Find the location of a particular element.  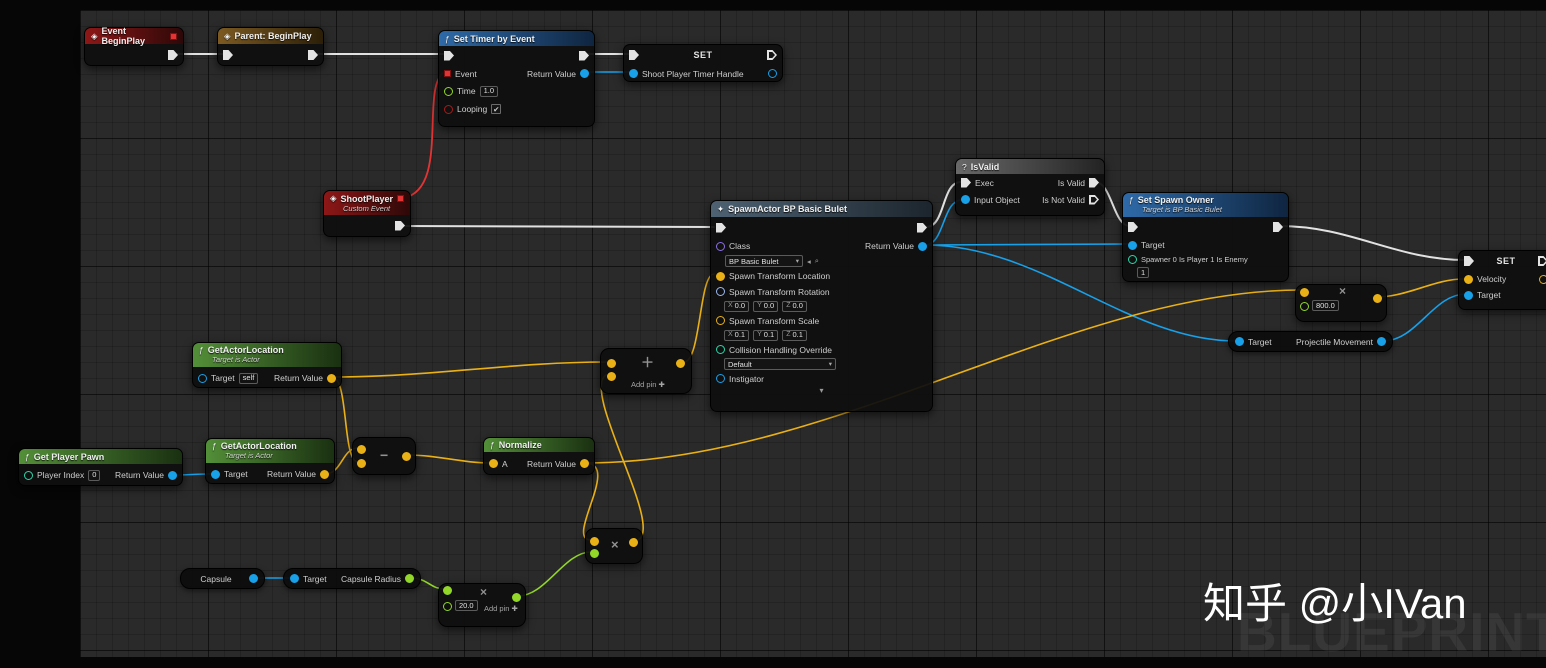

node-header: ◈ Event BeginPlay is located at coordinates (134, 36).